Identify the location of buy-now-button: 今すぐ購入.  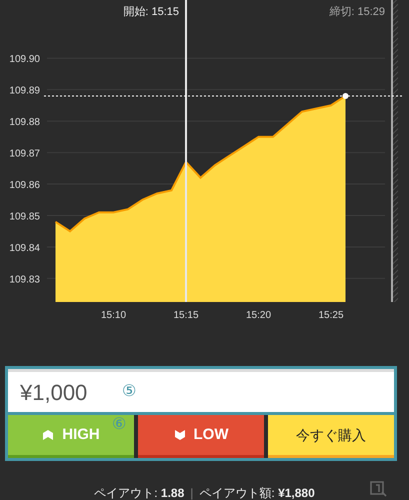
(331, 436).